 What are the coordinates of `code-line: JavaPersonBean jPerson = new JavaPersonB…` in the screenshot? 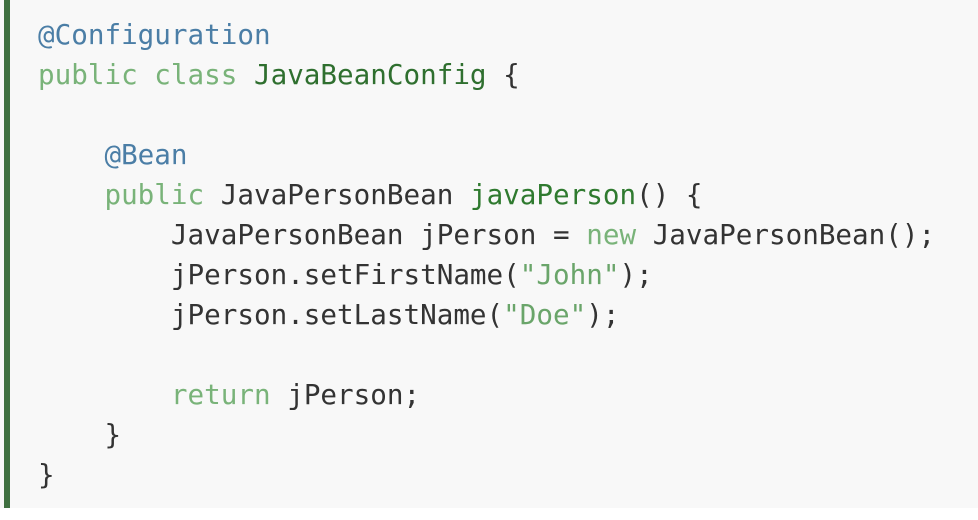 It's located at (486, 235).